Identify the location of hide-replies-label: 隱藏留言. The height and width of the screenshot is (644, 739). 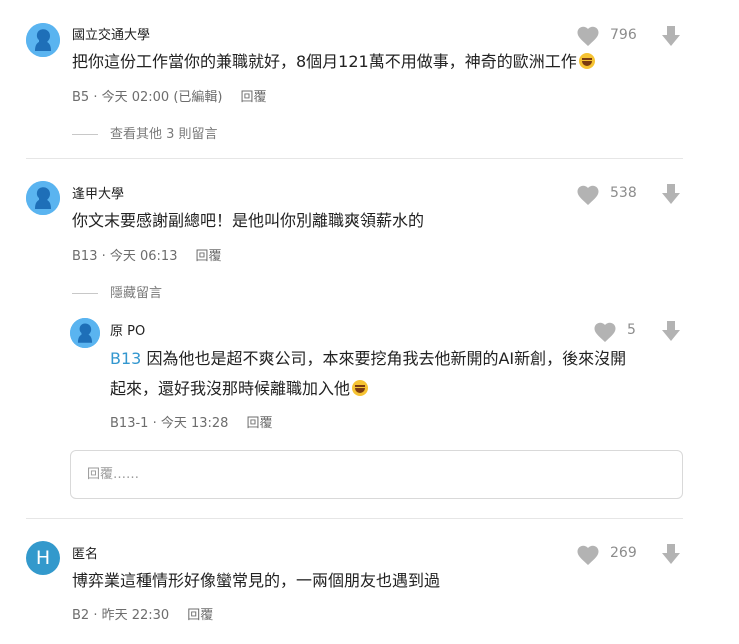
(136, 293).